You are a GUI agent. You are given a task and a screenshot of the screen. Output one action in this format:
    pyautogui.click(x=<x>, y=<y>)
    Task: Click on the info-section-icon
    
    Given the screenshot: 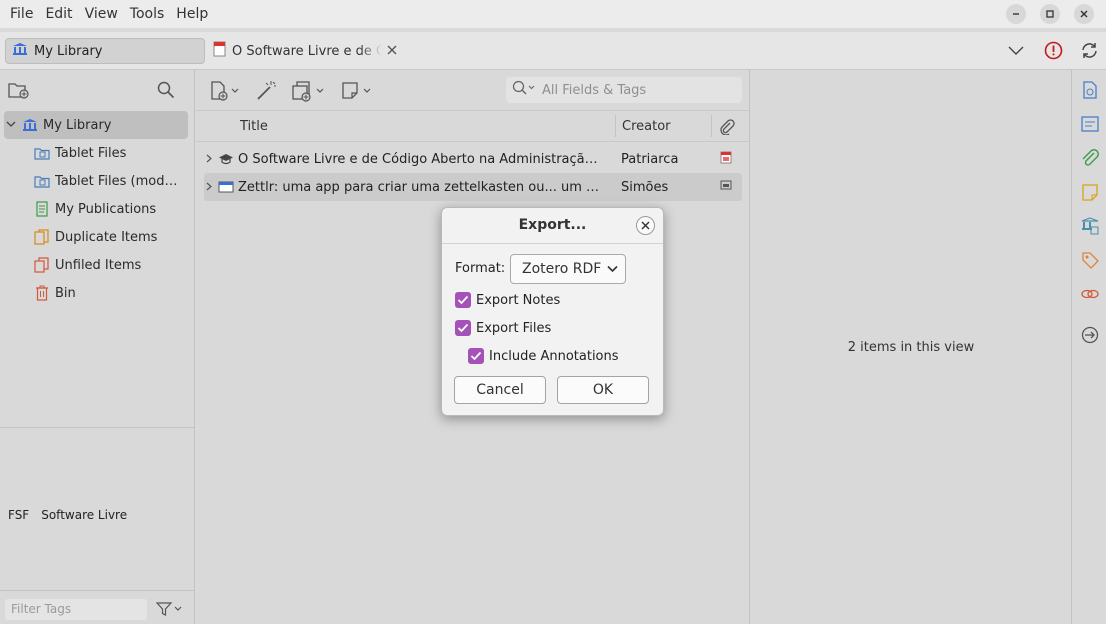 What is the action you would take?
    pyautogui.click(x=1090, y=90)
    